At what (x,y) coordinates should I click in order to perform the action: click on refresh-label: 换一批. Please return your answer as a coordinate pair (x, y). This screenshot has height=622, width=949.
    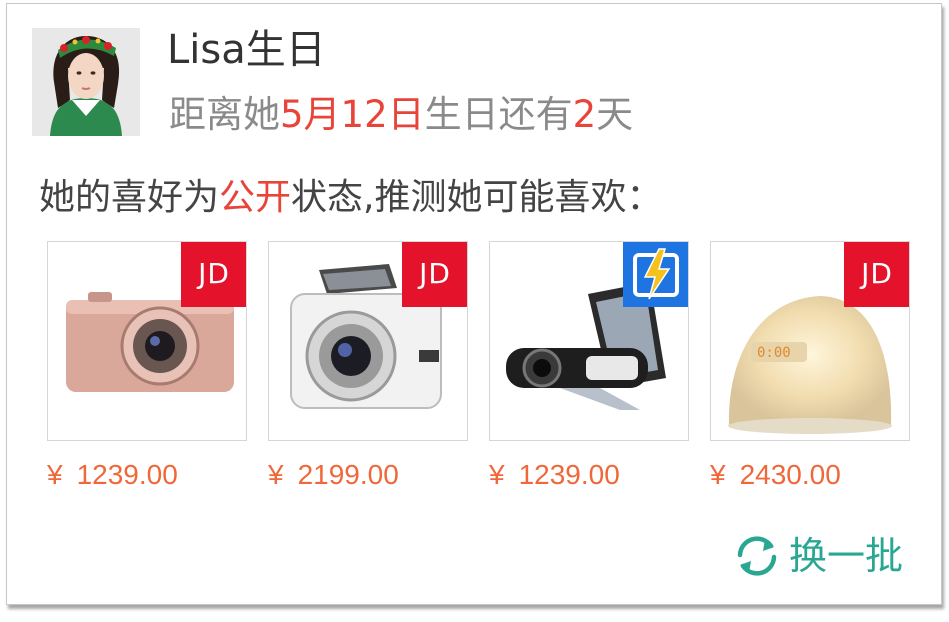
    Looking at the image, I should click on (845, 556).